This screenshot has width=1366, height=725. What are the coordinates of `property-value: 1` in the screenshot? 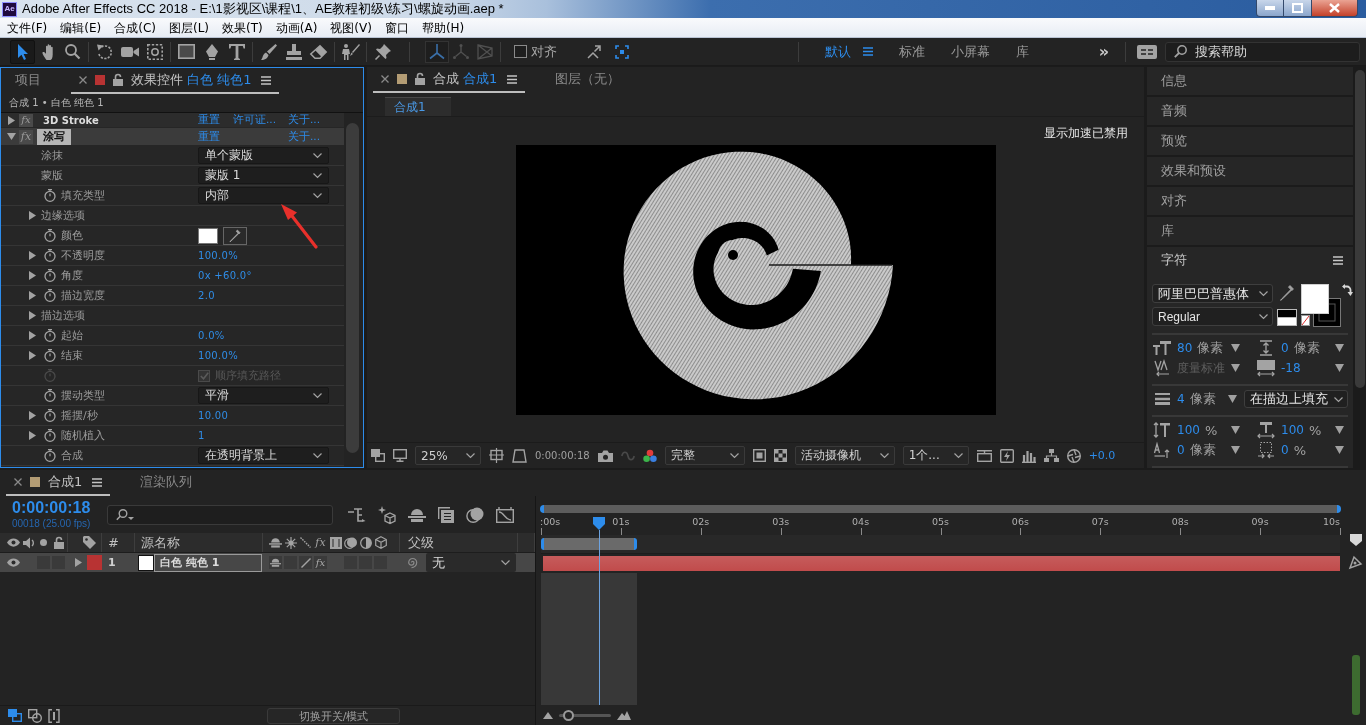 It's located at (201, 435).